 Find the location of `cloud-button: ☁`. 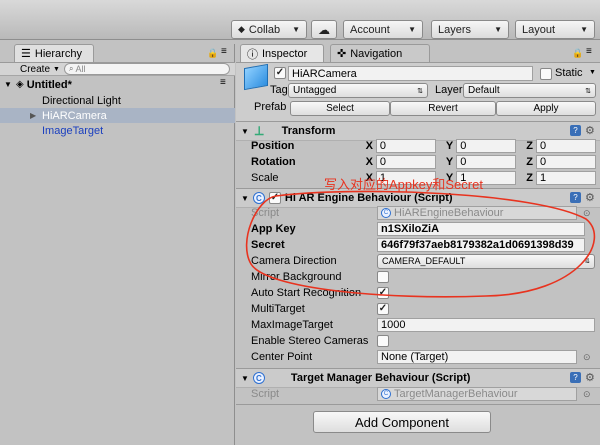

cloud-button: ☁ is located at coordinates (324, 29).